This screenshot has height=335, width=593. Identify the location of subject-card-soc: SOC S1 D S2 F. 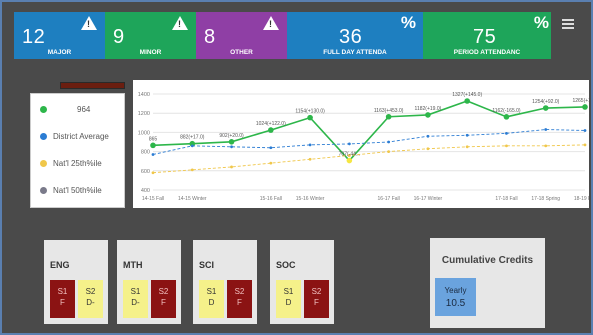
(302, 282).